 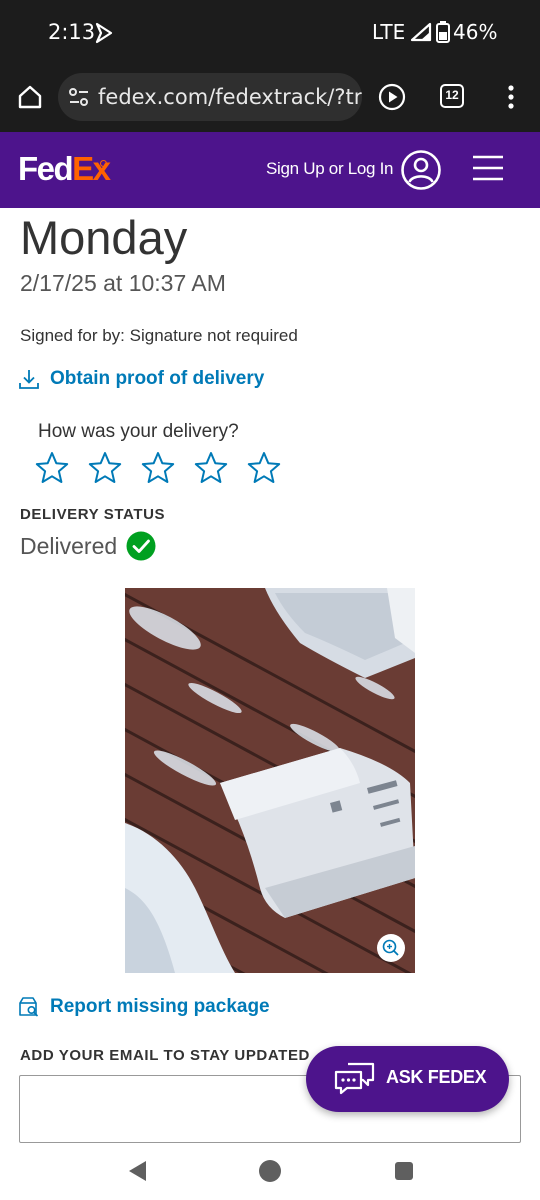 What do you see at coordinates (103, 163) in the screenshot?
I see `registered-mark` at bounding box center [103, 163].